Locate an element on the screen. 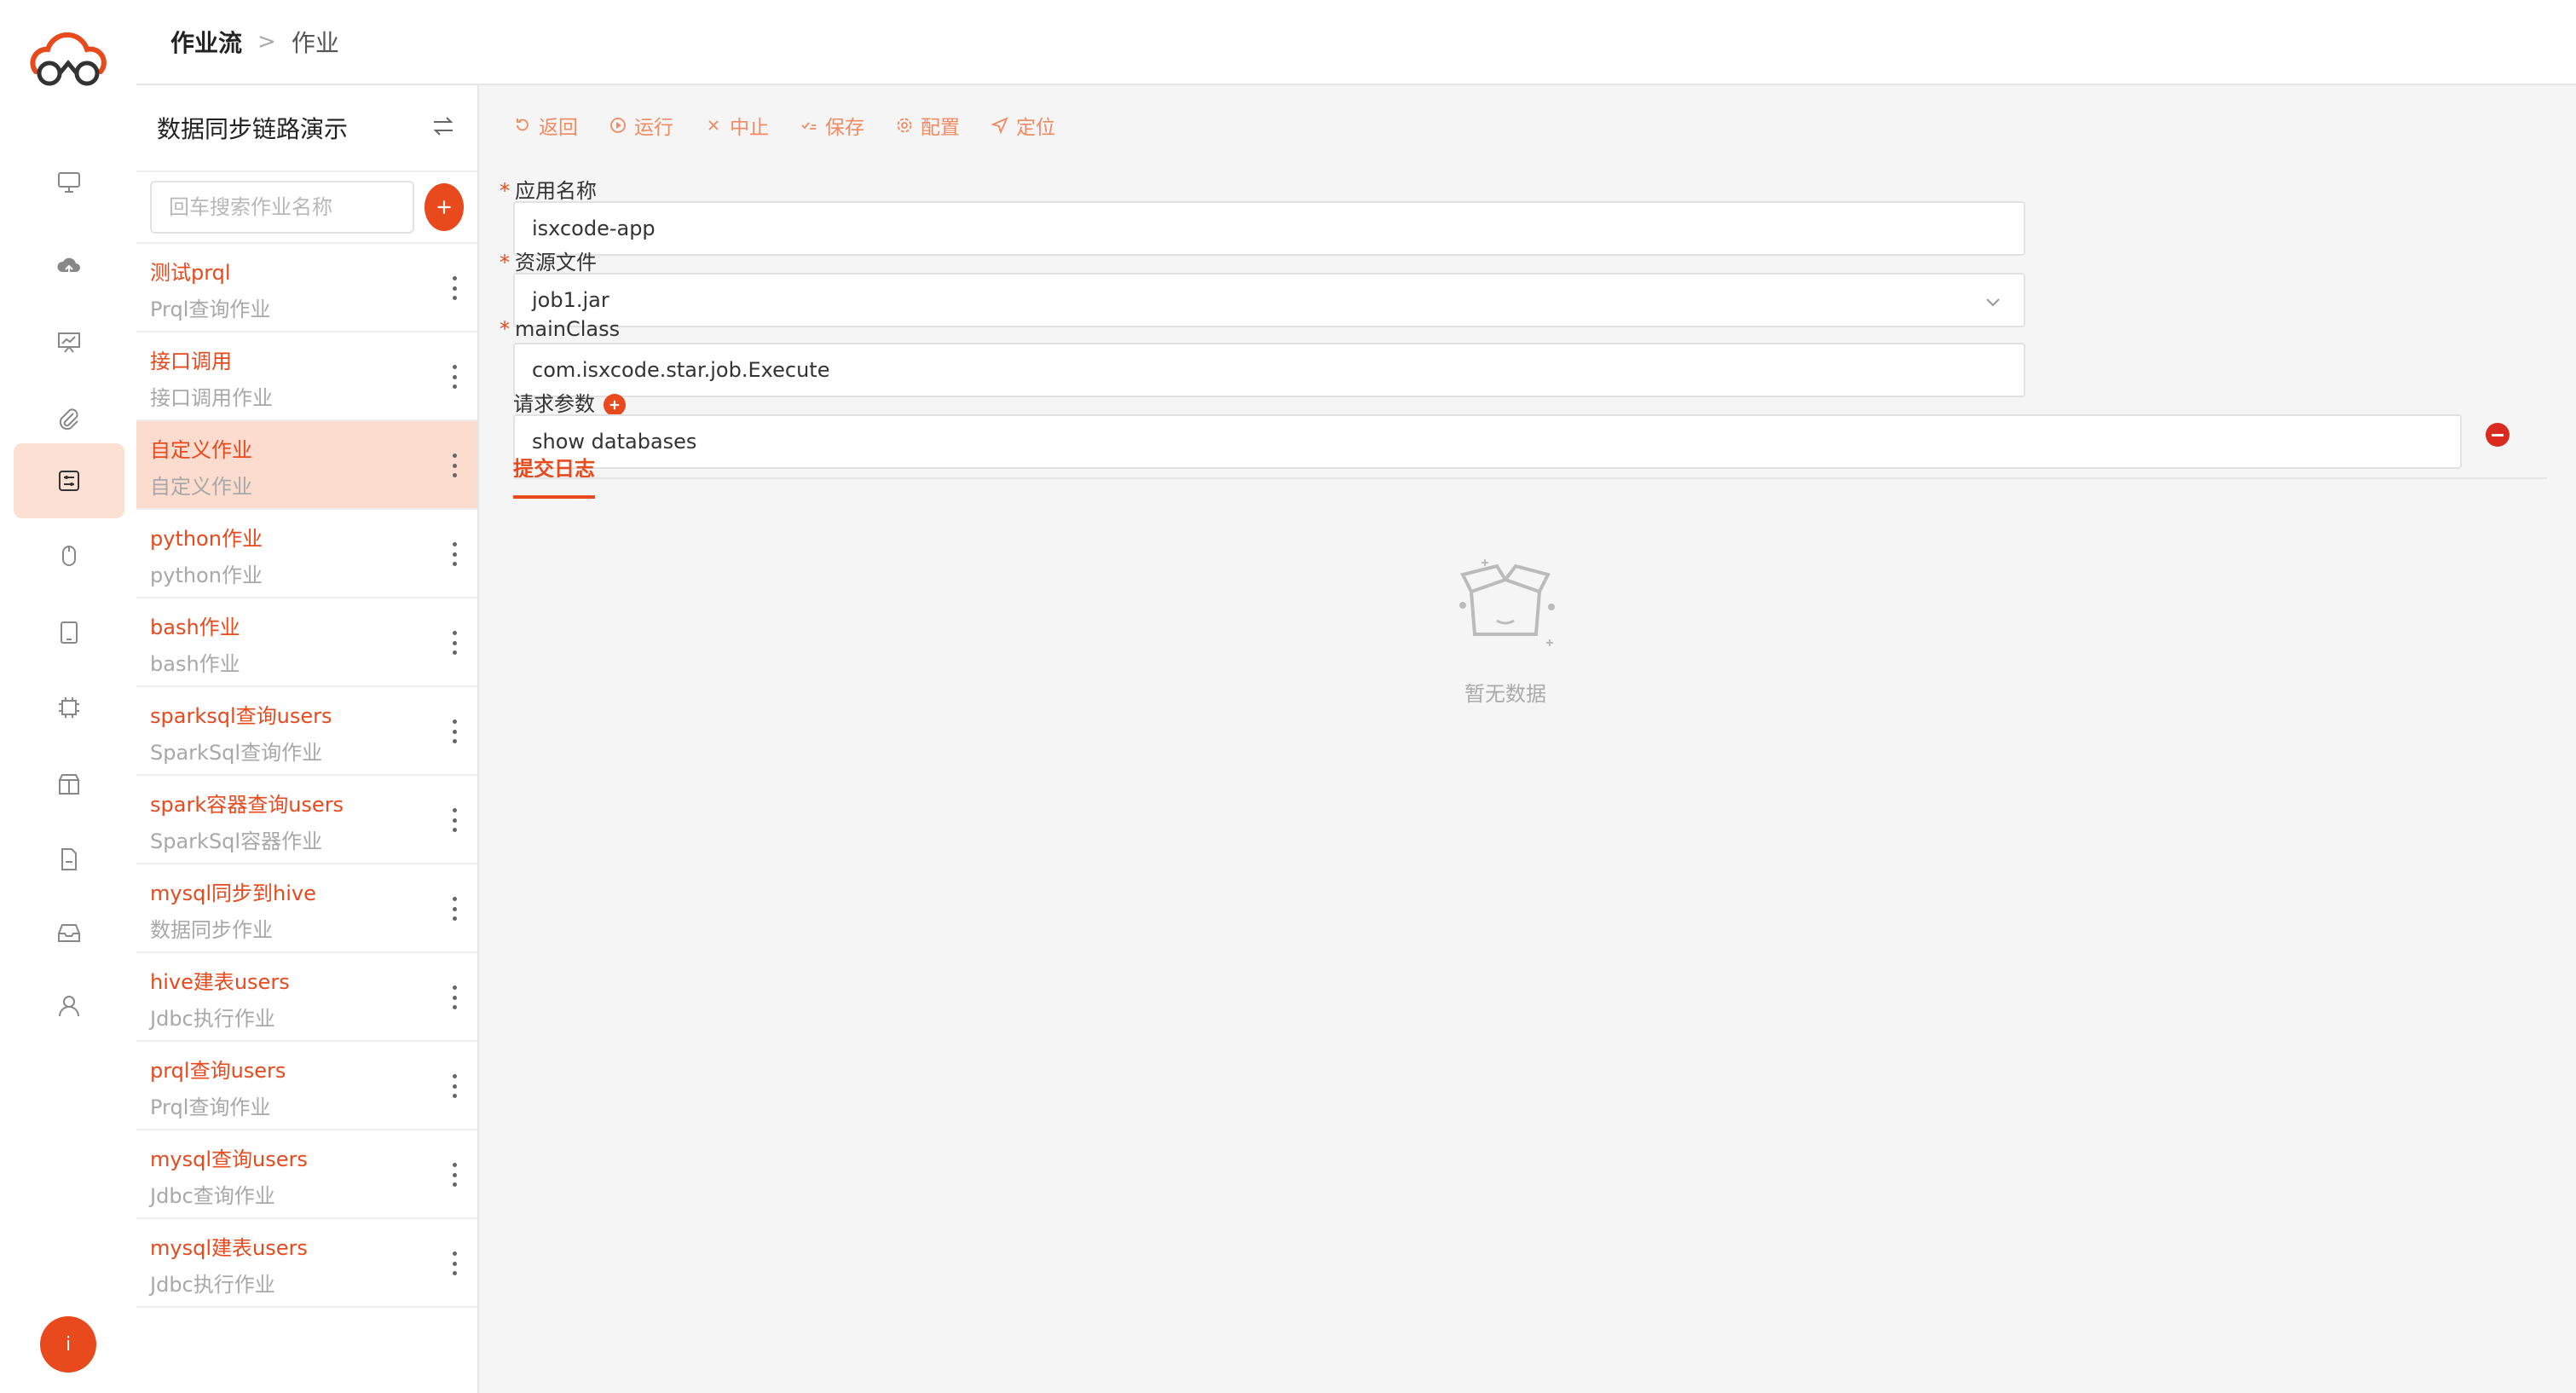  job-name: python作业 is located at coordinates (206, 539).